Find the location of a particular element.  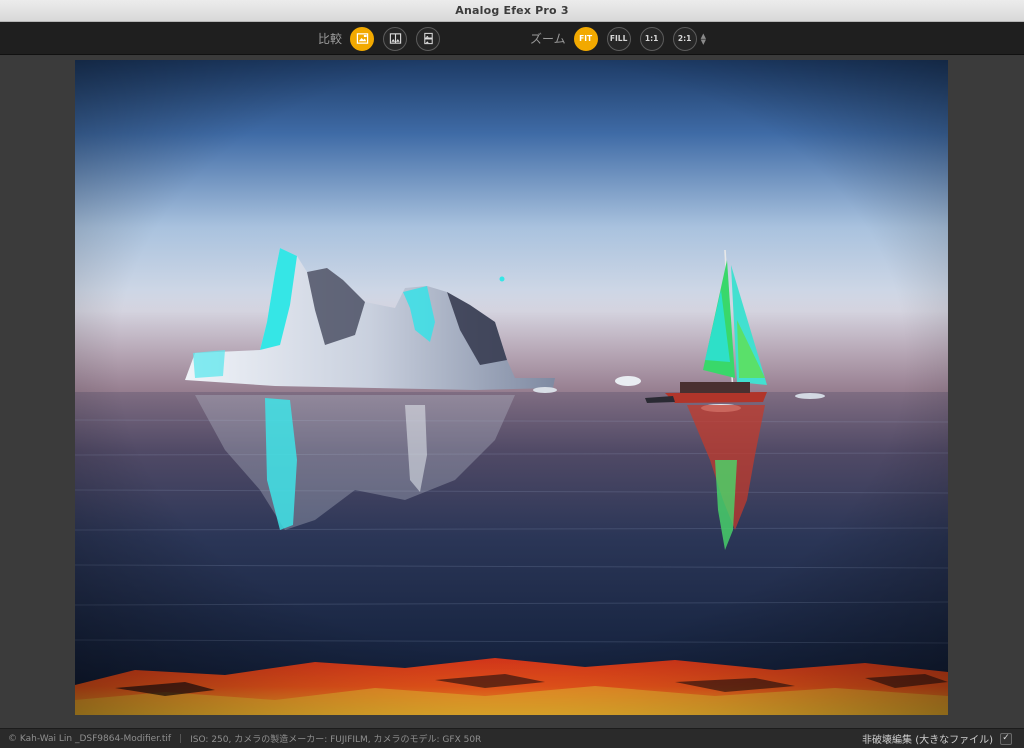

single-view-icon is located at coordinates (362, 38).